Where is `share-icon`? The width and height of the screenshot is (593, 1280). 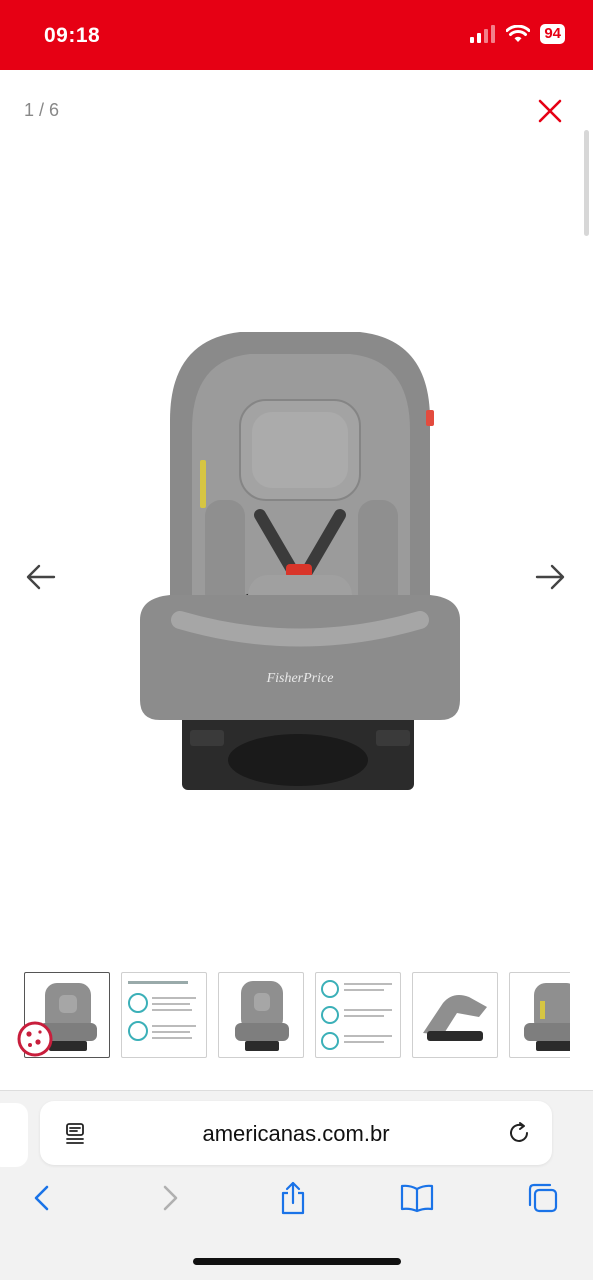 share-icon is located at coordinates (293, 1198).